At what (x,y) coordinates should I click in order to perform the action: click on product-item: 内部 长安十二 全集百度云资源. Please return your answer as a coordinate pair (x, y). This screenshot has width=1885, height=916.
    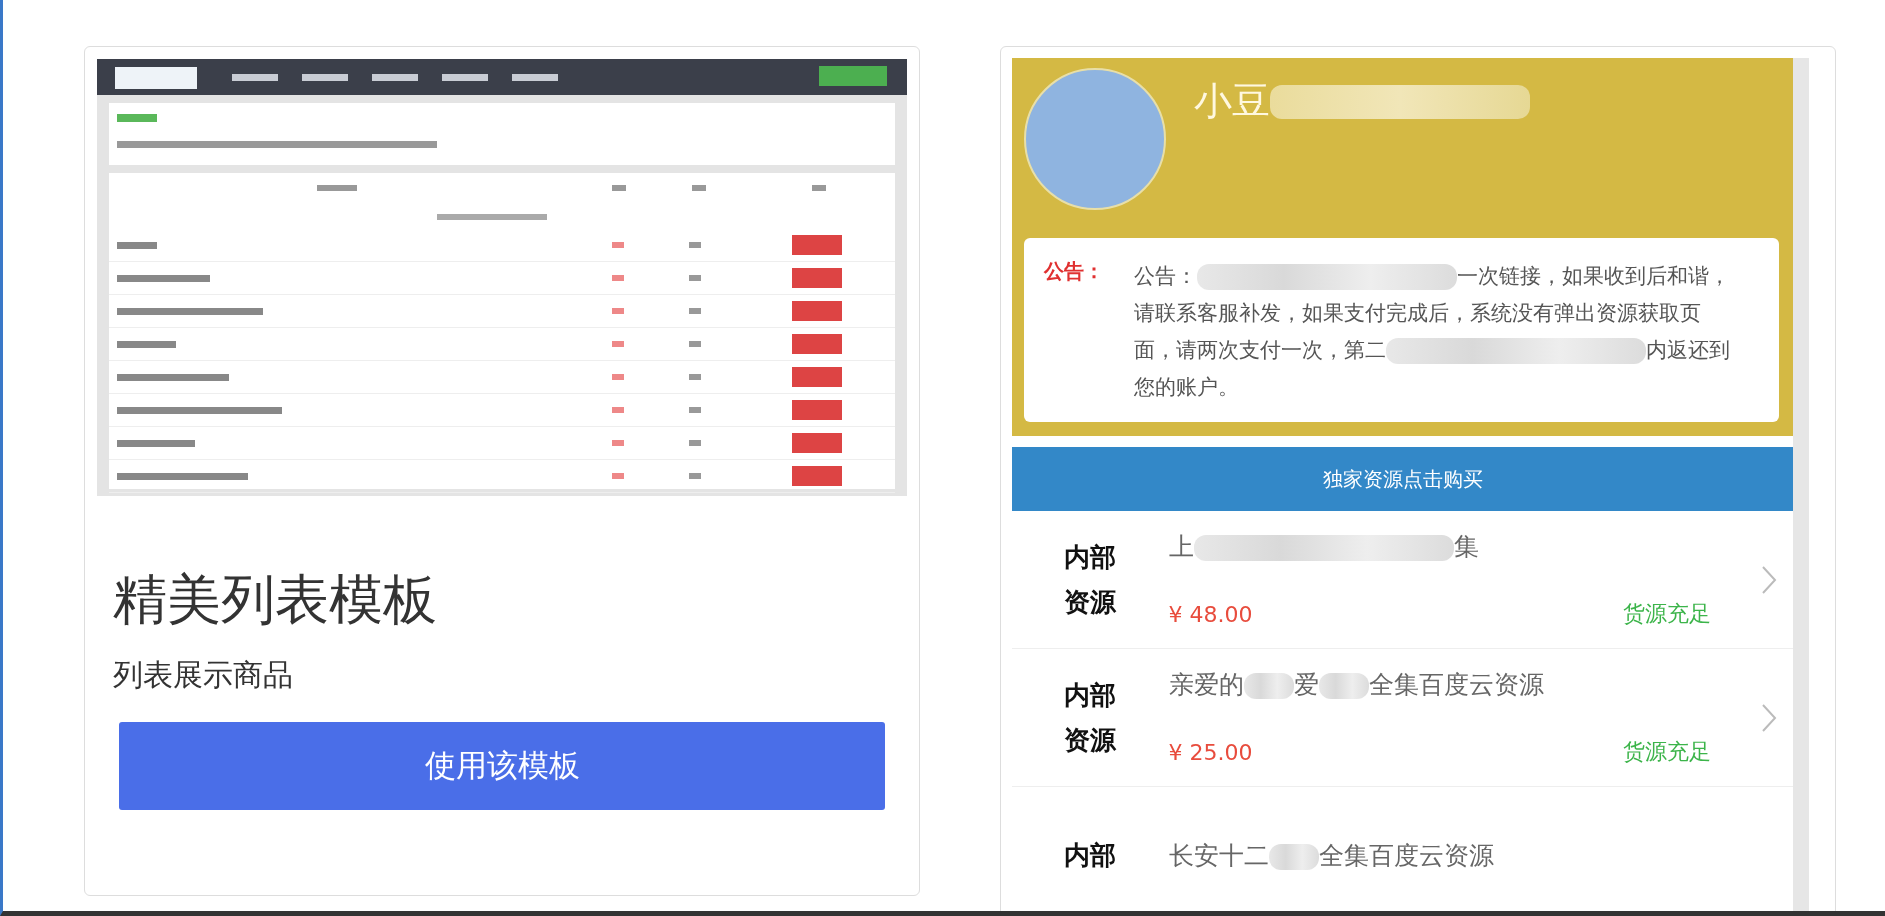
    Looking at the image, I should click on (1402, 849).